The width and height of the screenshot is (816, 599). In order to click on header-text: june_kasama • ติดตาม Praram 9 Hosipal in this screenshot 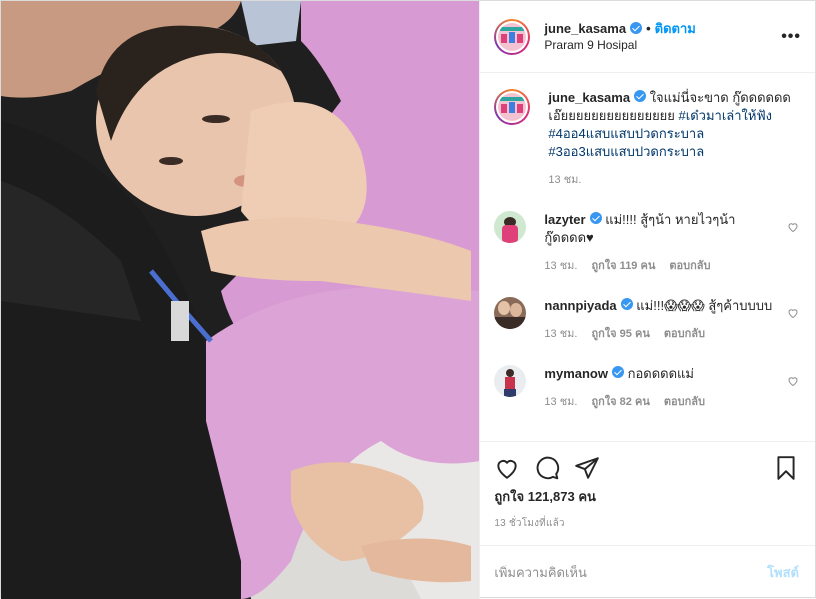, I will do `click(662, 37)`.